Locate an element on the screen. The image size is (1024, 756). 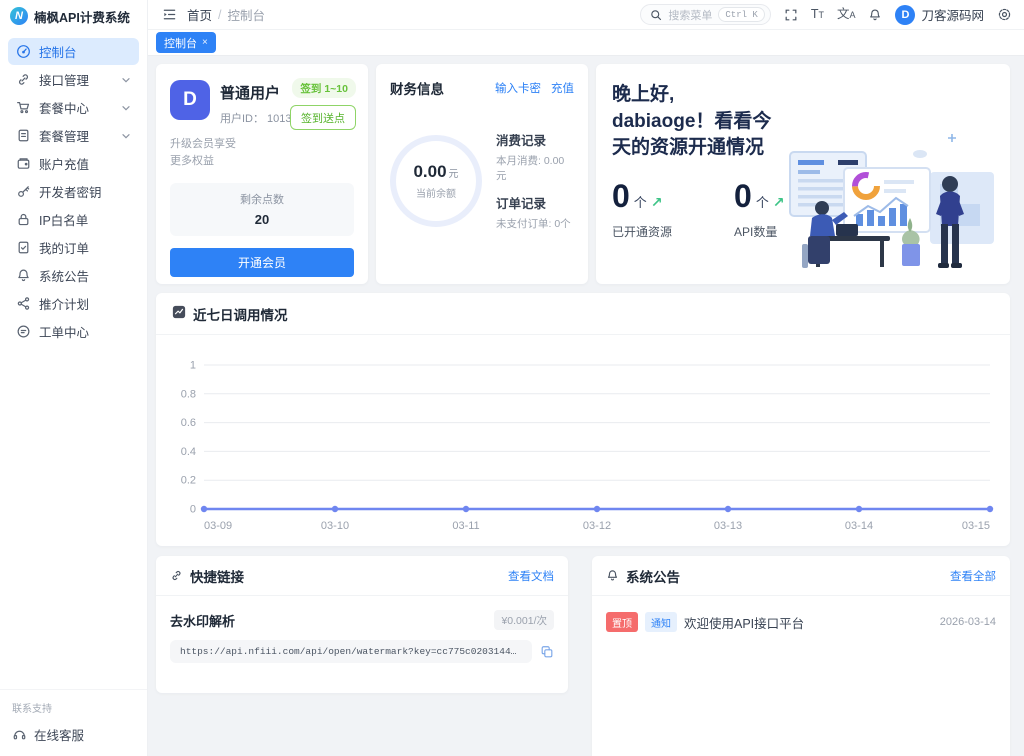
points-box: 剩余点数 20 is located at coordinates (262, 210).